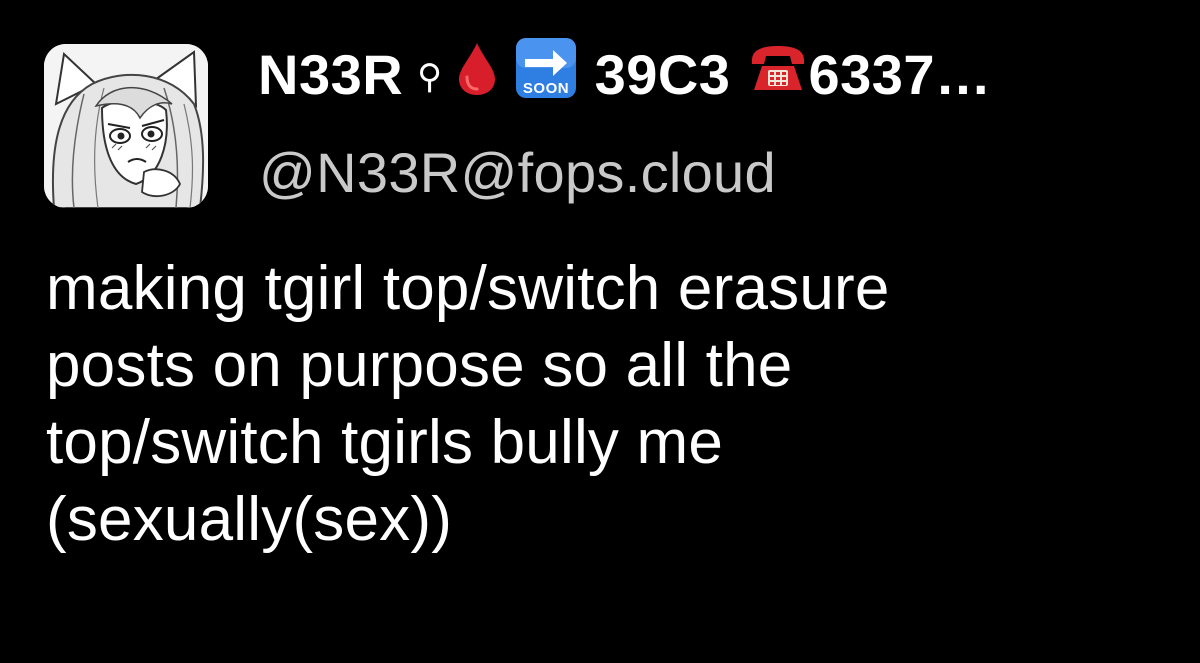  Describe the element at coordinates (249, 519) in the screenshot. I see `content-line: (sexually(sex))` at that location.